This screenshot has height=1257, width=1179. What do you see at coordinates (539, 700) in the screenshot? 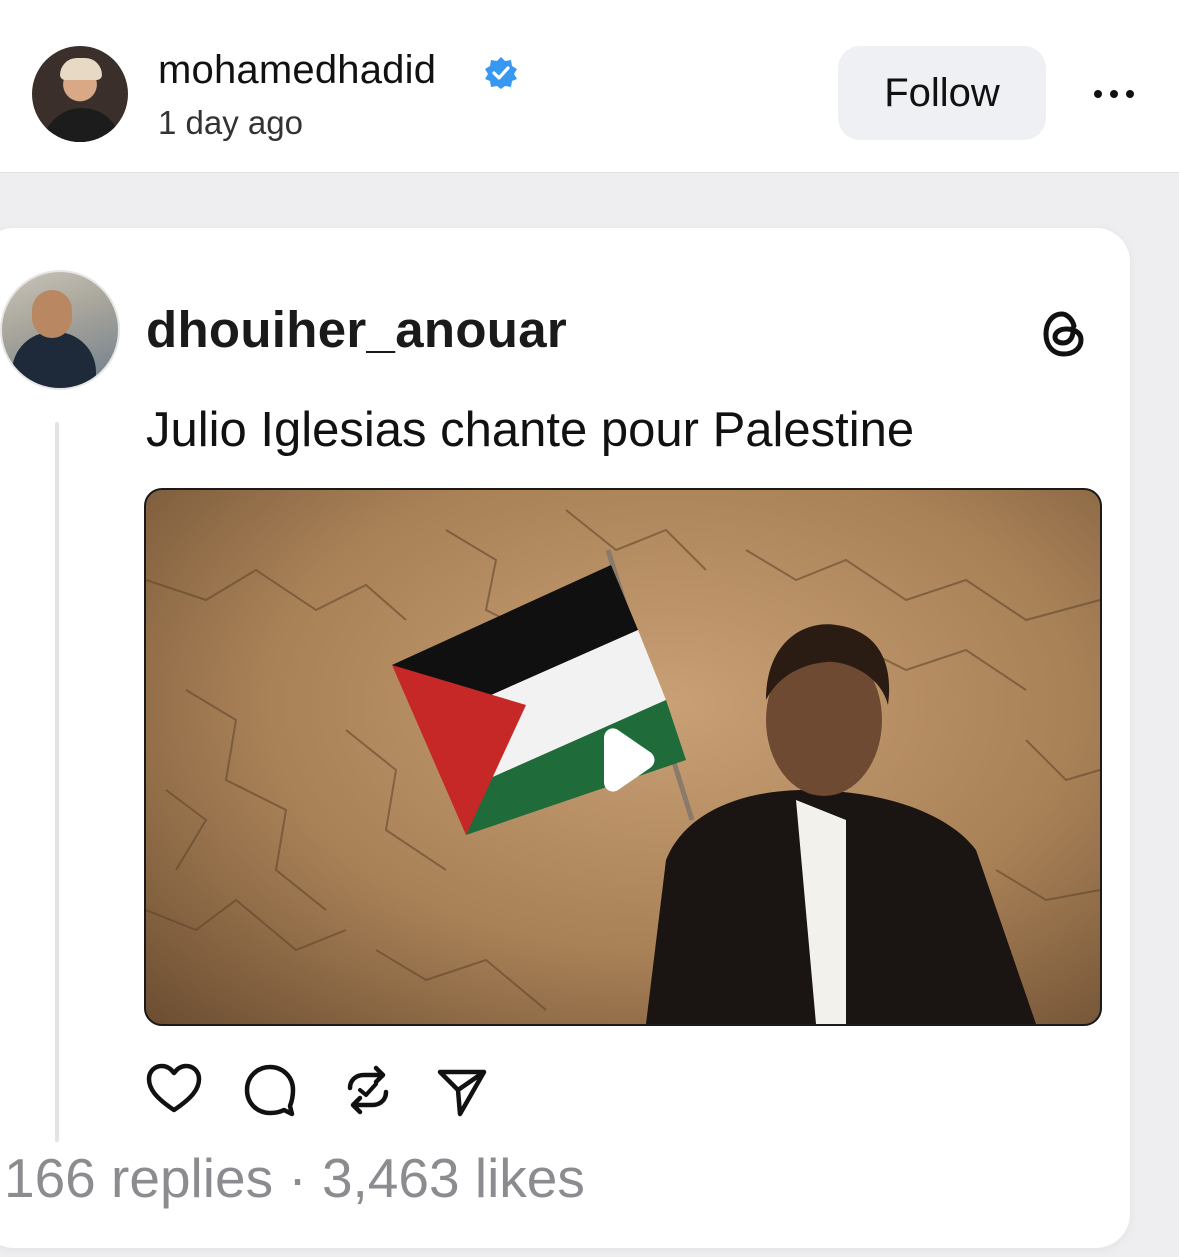
I see `flag` at bounding box center [539, 700].